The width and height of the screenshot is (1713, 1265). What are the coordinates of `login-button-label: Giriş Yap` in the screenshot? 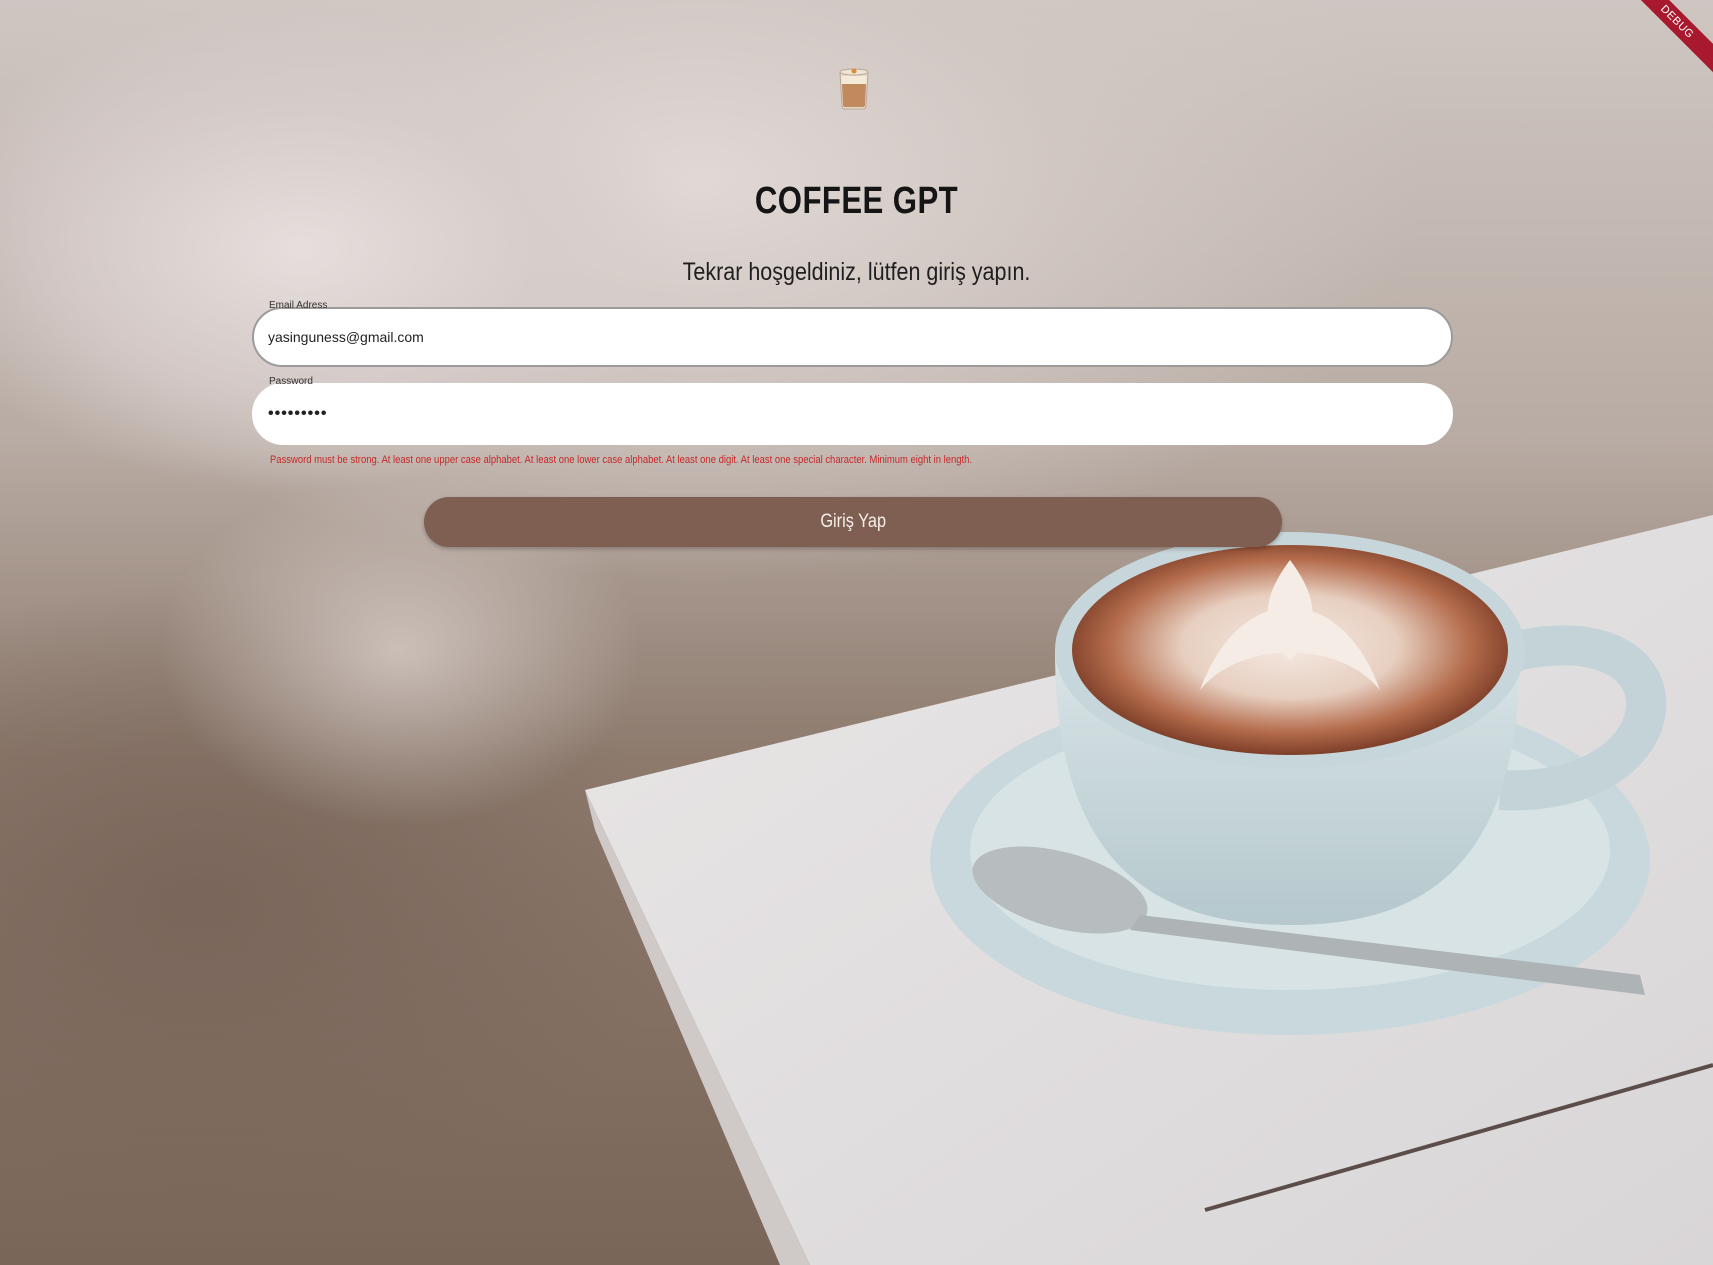 It's located at (853, 521).